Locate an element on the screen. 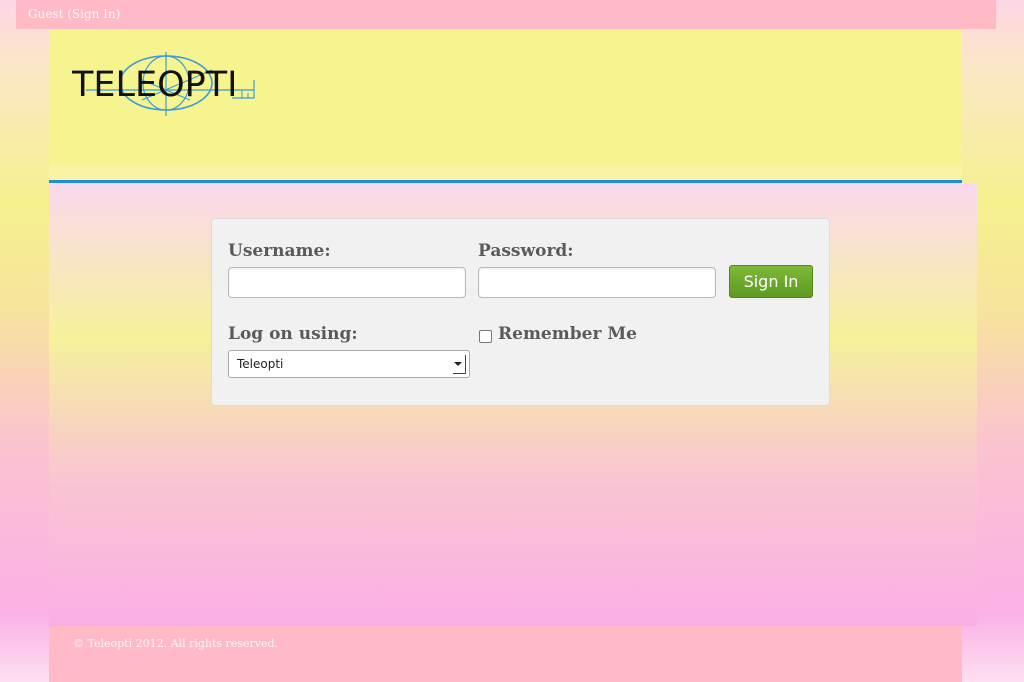  logo-graphic: TELEOPTI is located at coordinates (163, 84).